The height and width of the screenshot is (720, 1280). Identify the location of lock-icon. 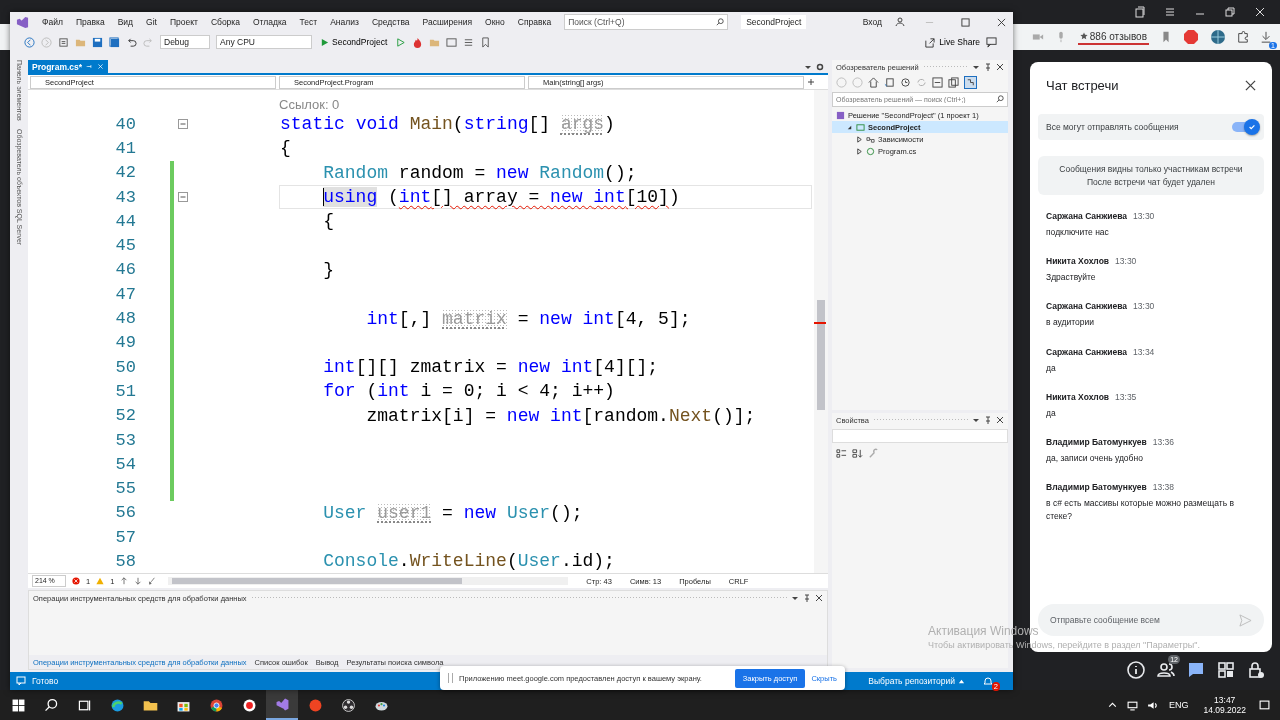
(1256, 670).